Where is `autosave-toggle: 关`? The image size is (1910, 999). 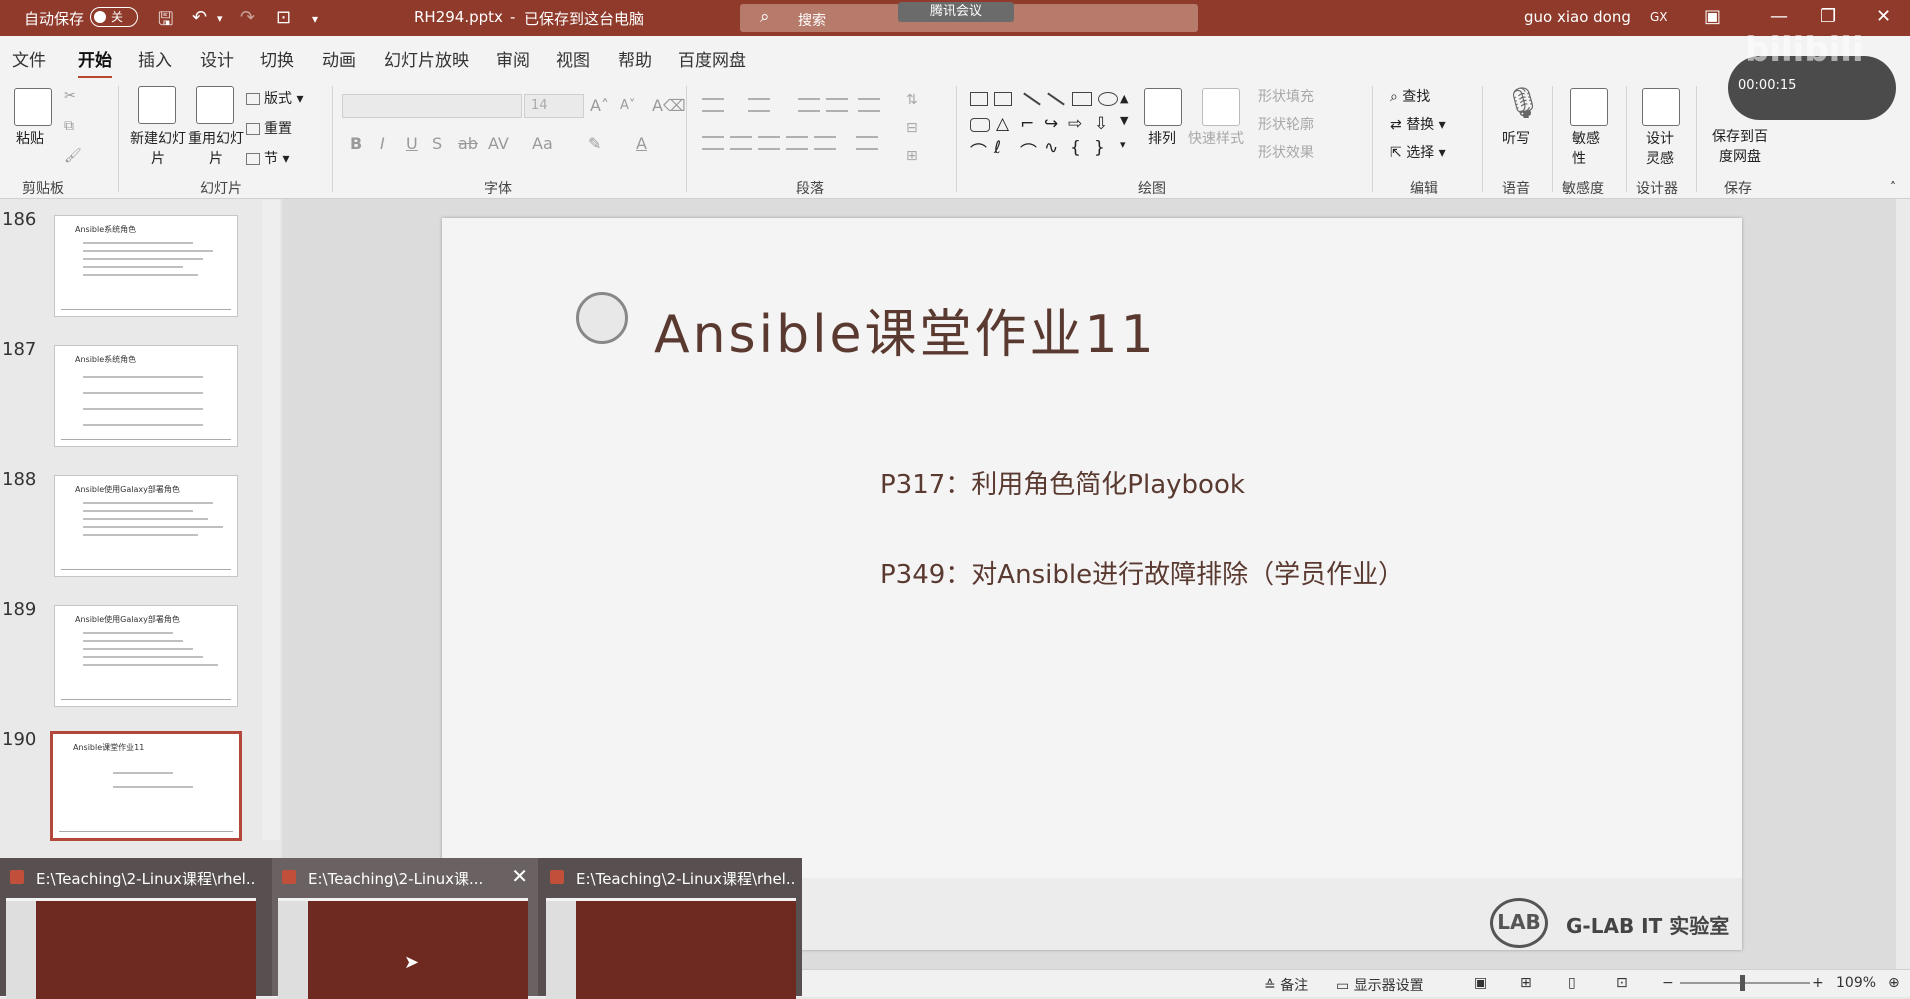 autosave-toggle: 关 is located at coordinates (114, 17).